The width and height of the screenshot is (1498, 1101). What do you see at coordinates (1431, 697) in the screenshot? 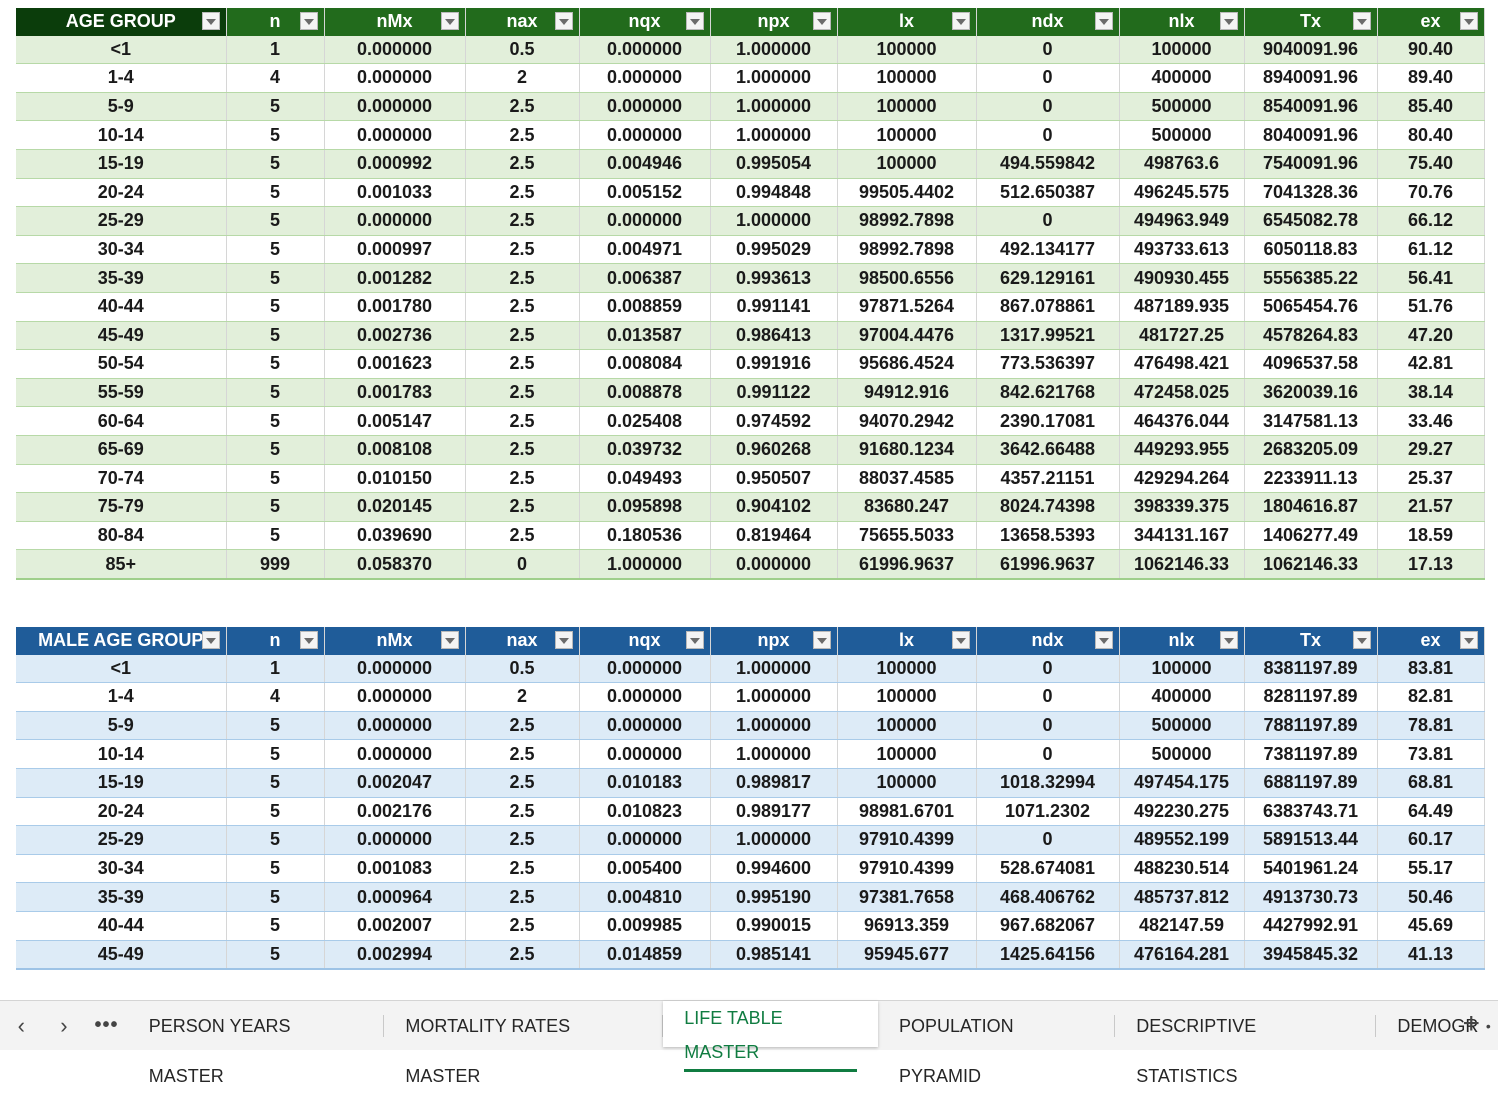
I see `table-cell: 82.81` at bounding box center [1431, 697].